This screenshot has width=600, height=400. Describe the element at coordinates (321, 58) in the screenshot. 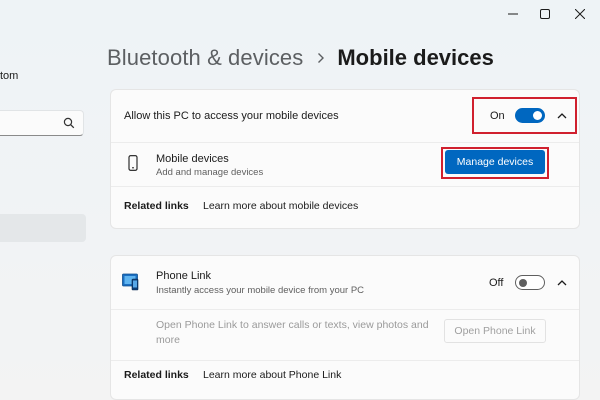

I see `chevron-right-icon` at that location.